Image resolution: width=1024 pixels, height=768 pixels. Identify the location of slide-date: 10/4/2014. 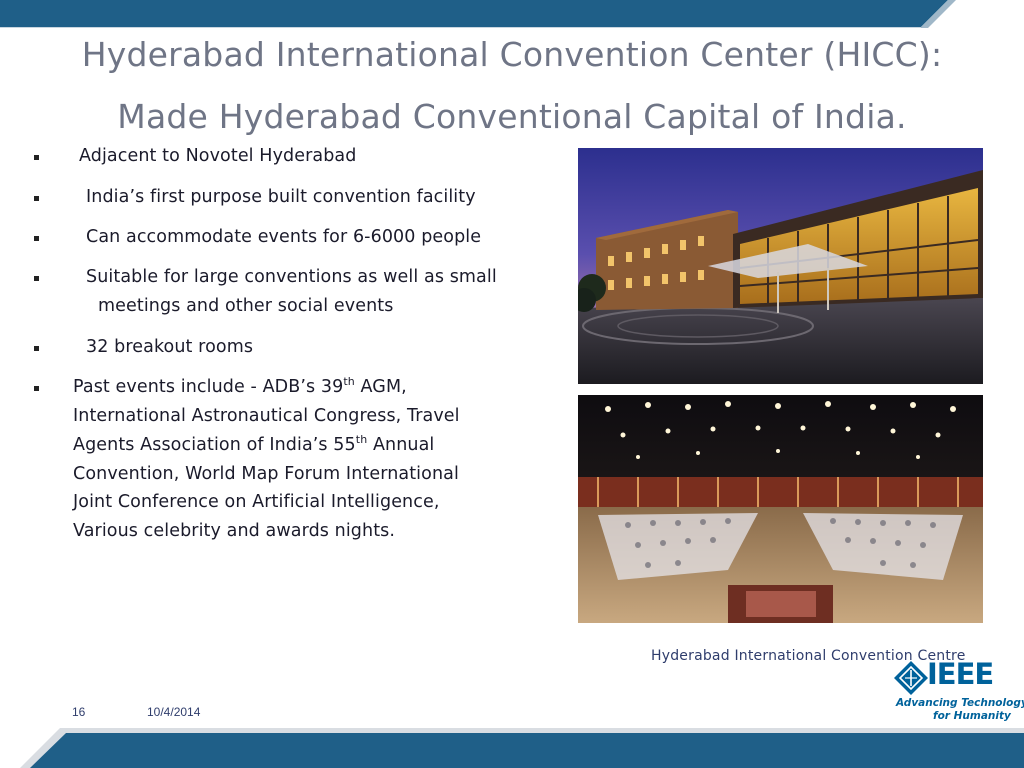
(174, 712).